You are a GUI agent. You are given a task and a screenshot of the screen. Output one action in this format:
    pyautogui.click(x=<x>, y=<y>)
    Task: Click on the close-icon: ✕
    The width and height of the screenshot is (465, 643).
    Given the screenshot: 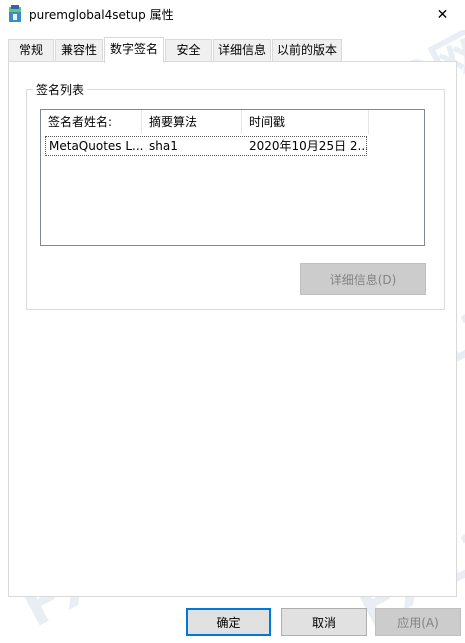 What is the action you would take?
    pyautogui.click(x=442, y=15)
    